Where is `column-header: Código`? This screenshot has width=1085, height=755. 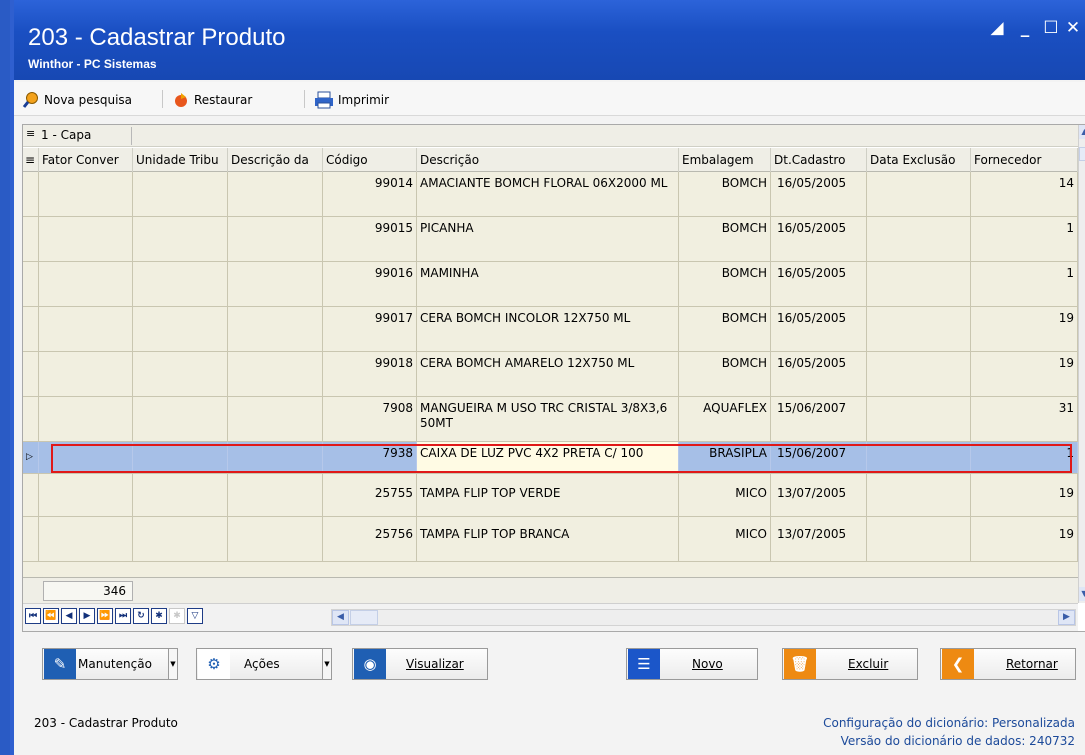 column-header: Código is located at coordinates (370, 160).